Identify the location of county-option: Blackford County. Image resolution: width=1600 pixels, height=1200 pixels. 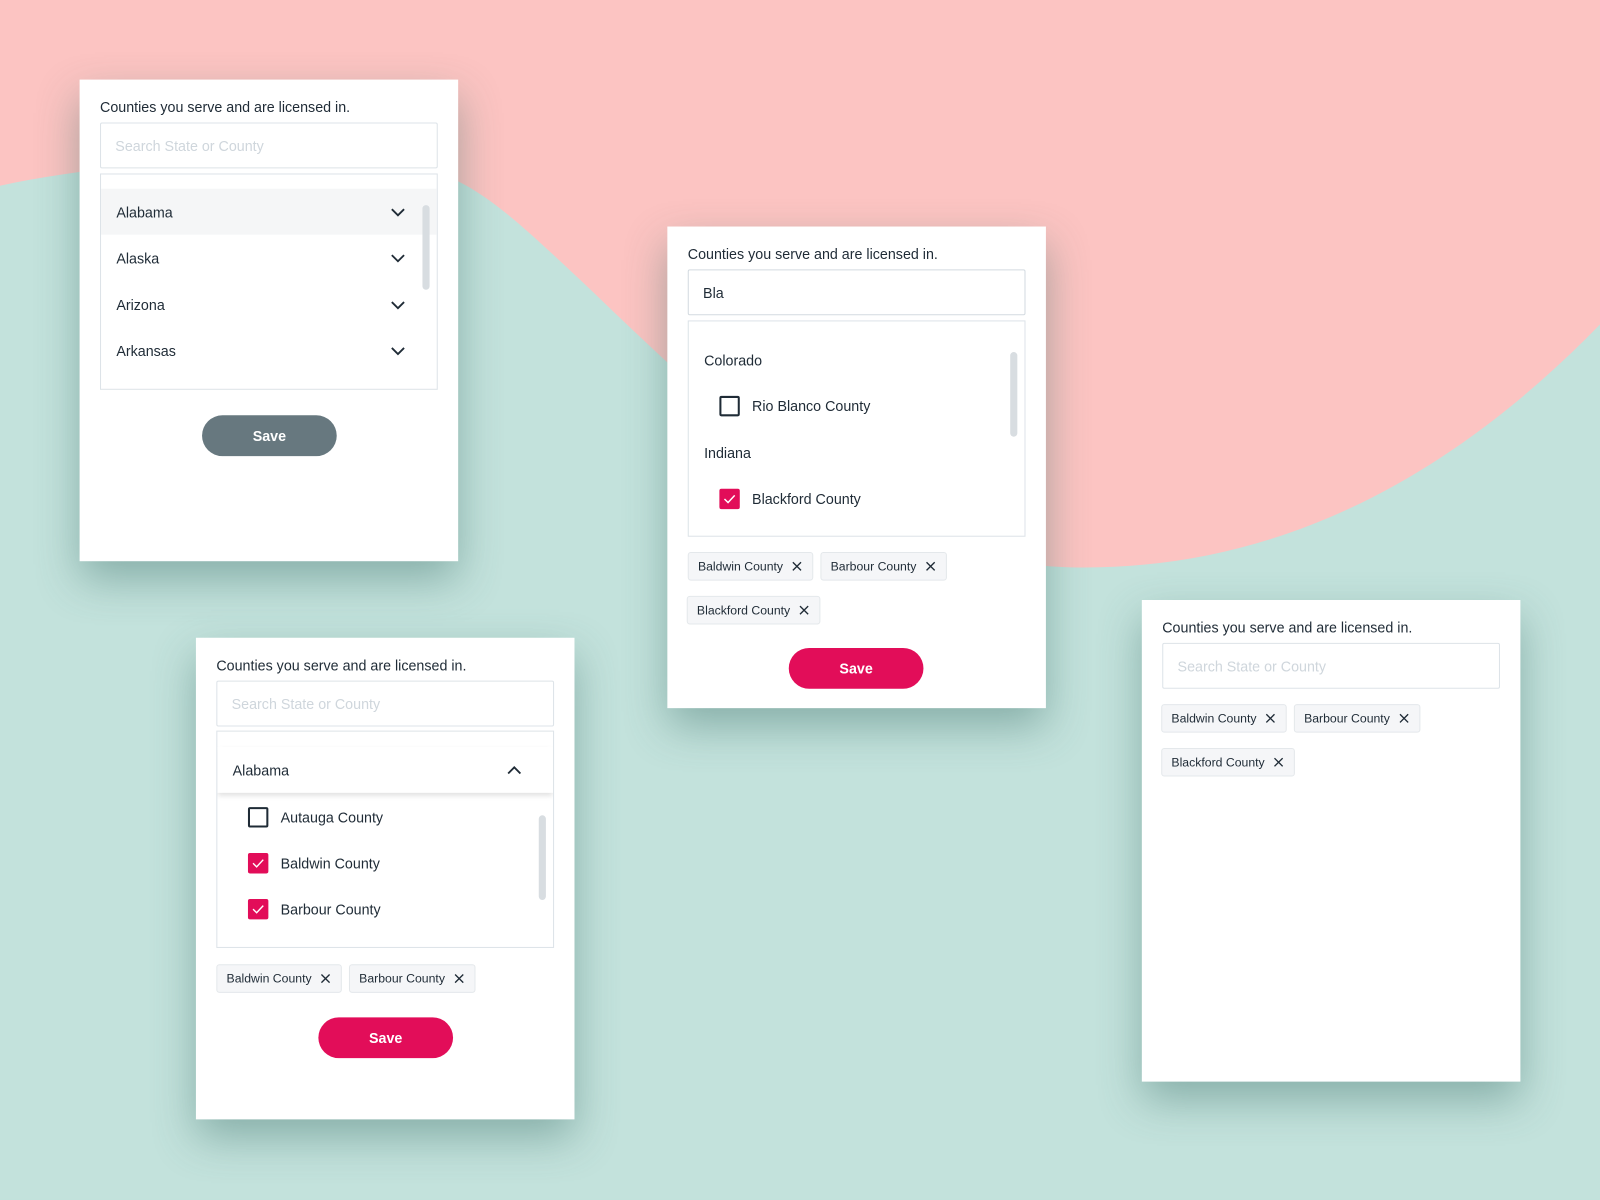
(857, 499).